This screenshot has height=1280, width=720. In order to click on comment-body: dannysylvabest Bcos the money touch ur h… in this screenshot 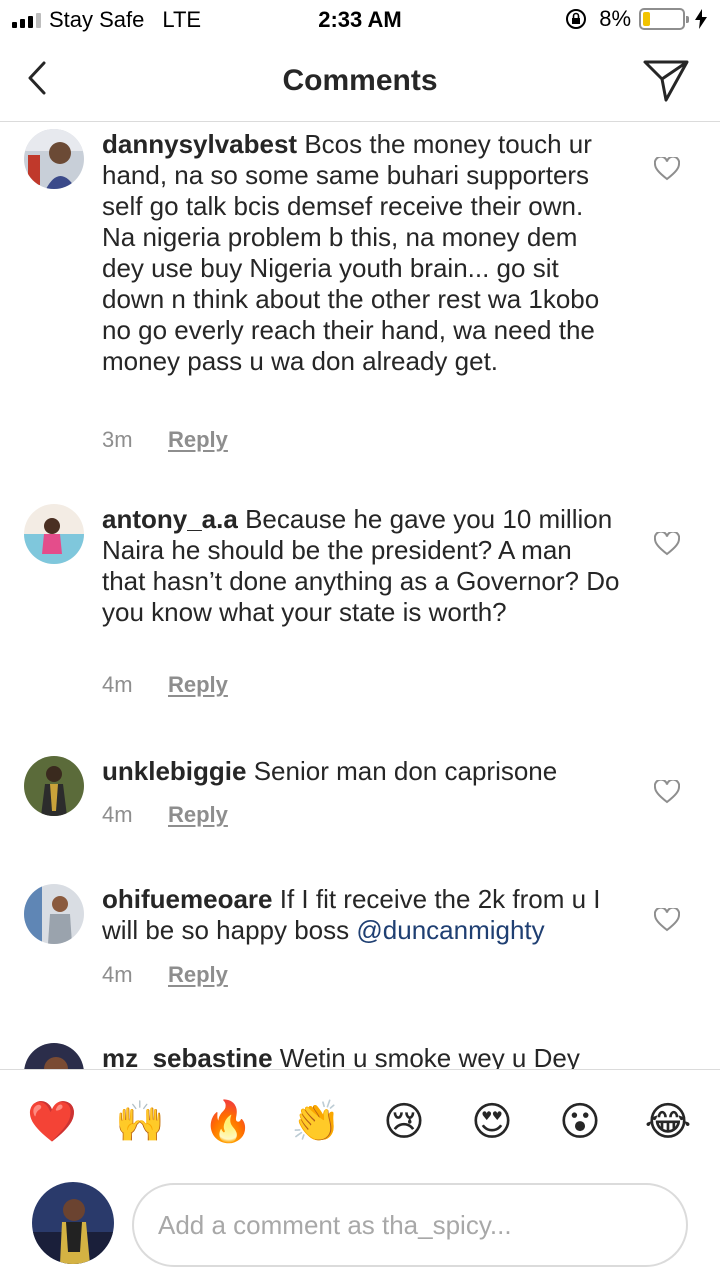, I will do `click(362, 253)`.